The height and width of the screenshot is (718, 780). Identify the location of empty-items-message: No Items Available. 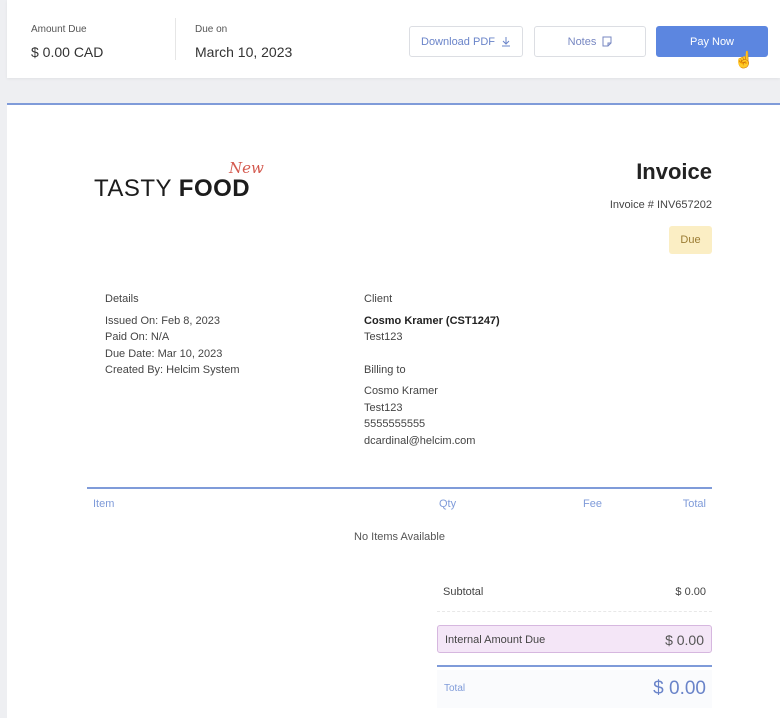
(399, 537).